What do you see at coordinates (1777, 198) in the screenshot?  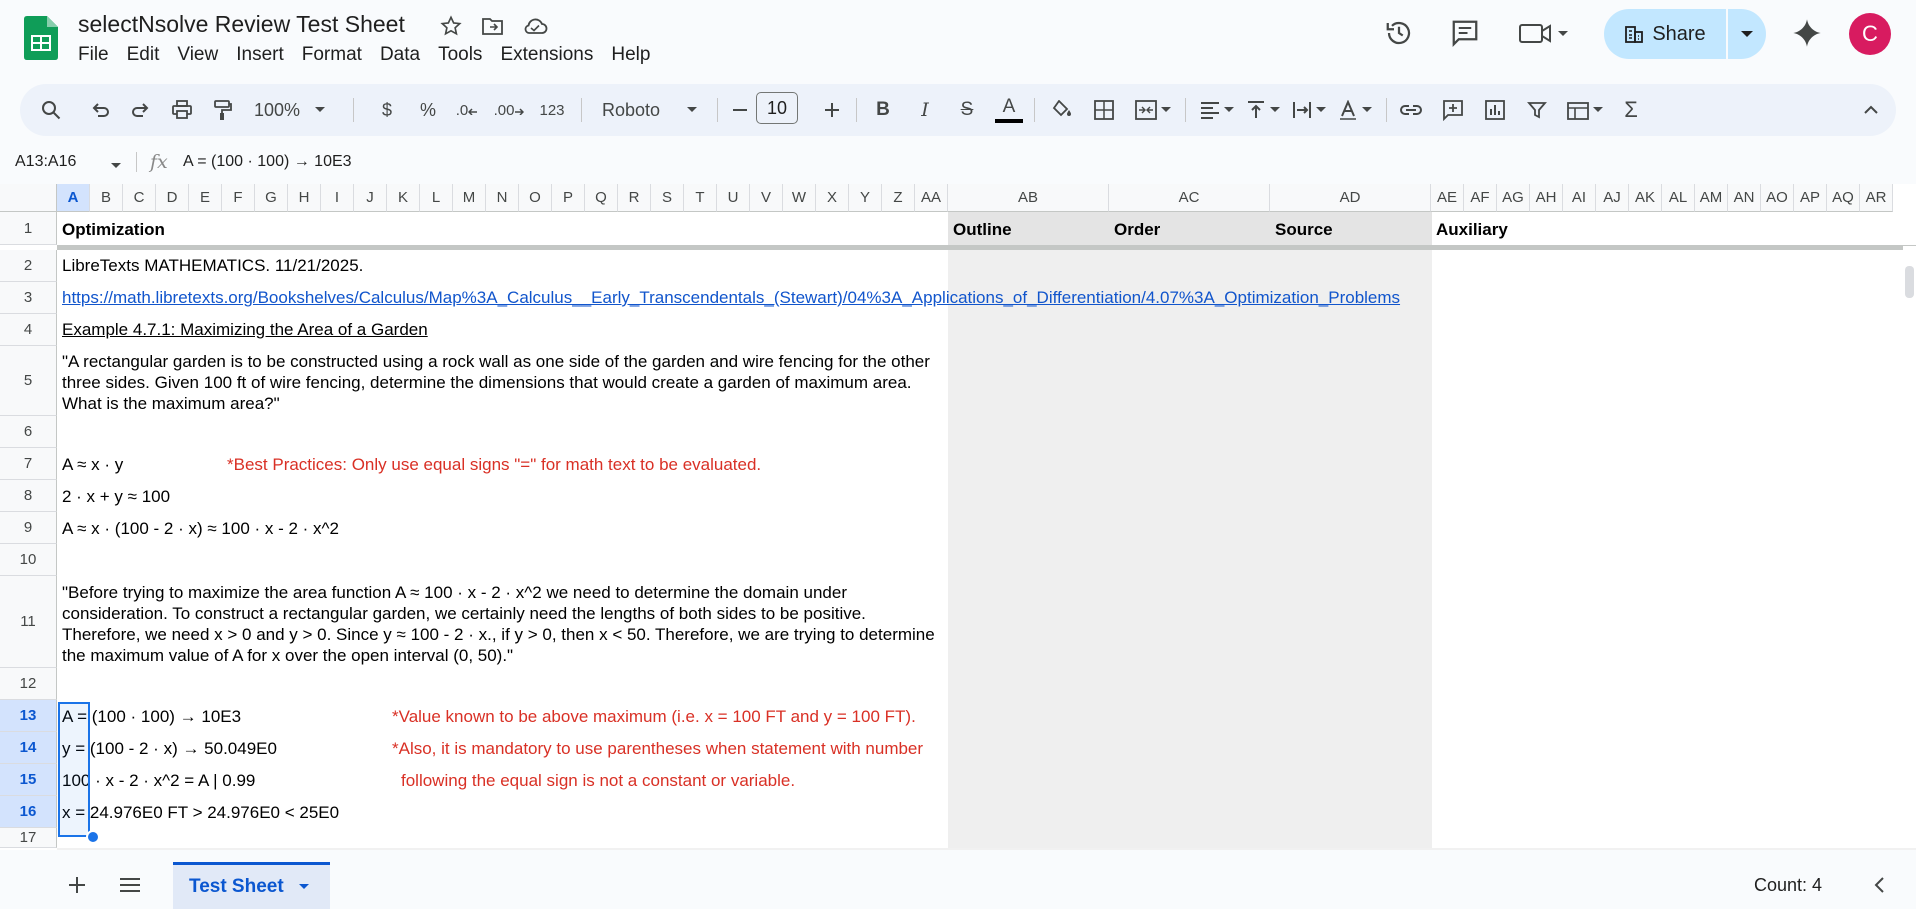 I see `column-header: AO` at bounding box center [1777, 198].